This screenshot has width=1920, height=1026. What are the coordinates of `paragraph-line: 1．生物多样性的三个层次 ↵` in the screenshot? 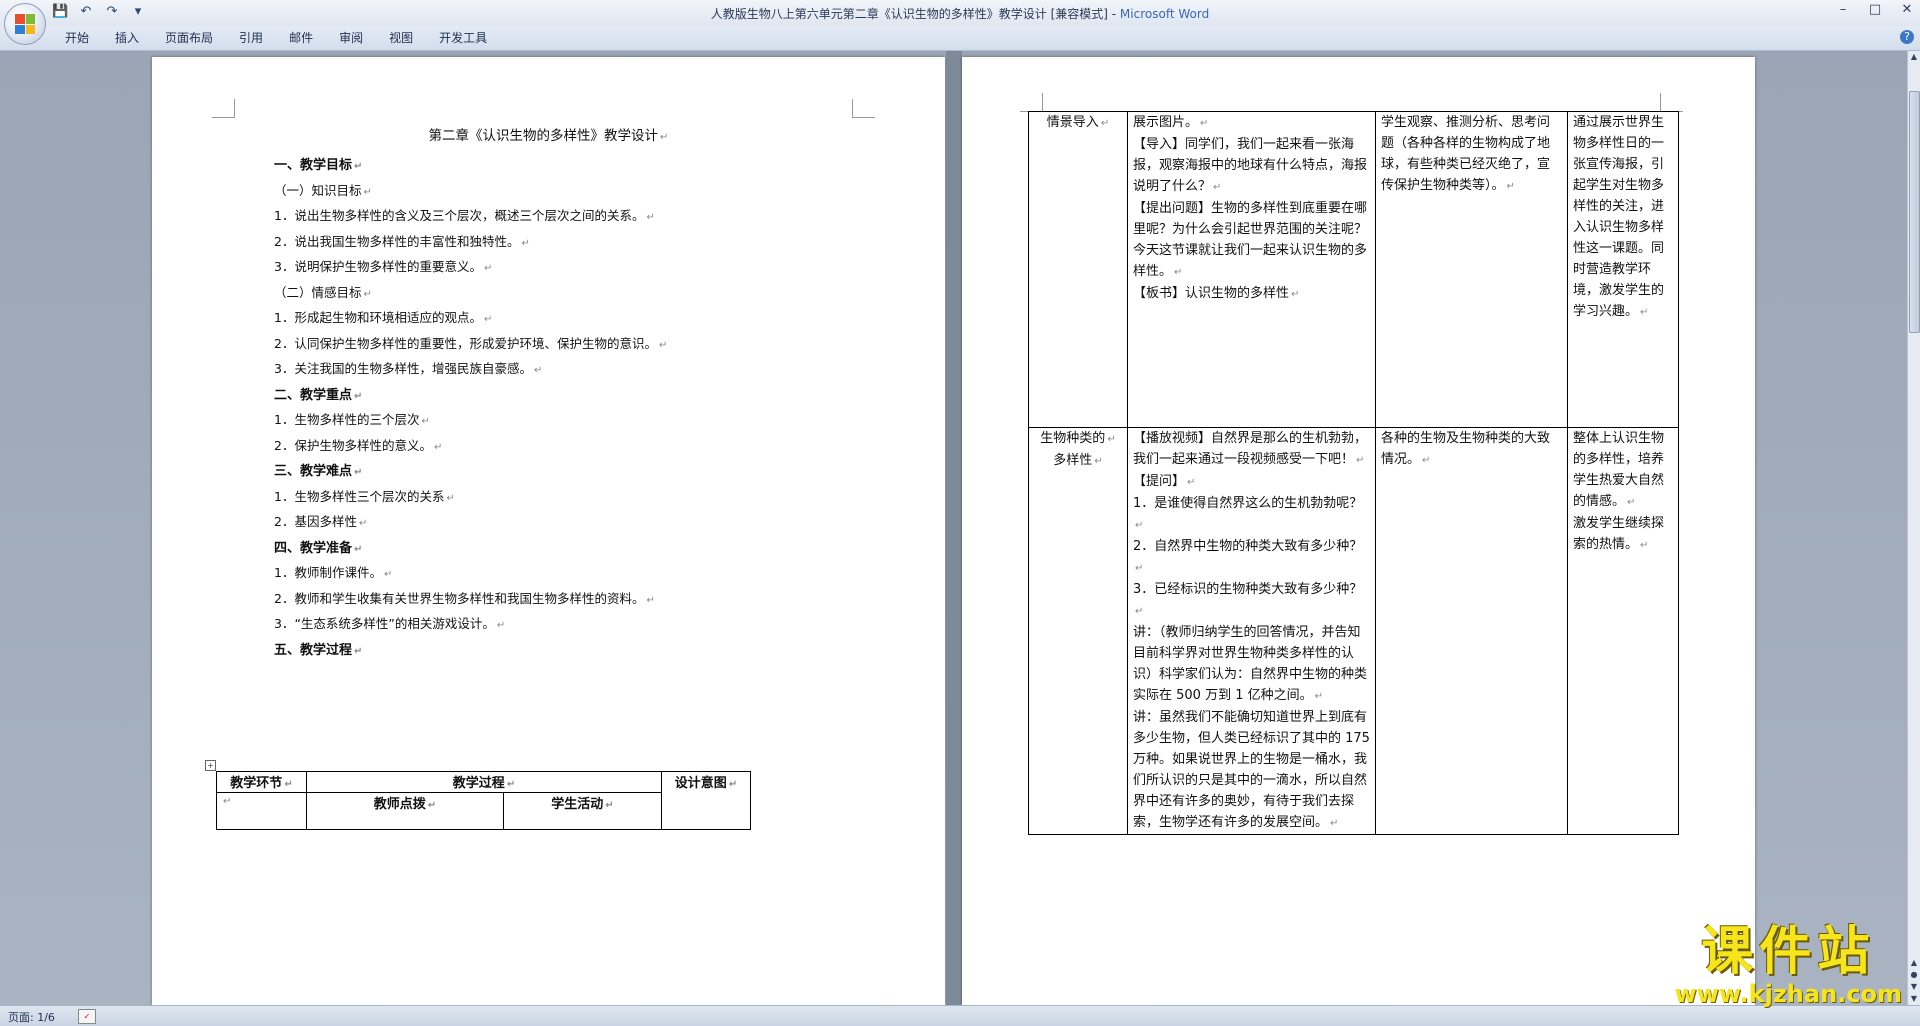 It's located at (352, 419).